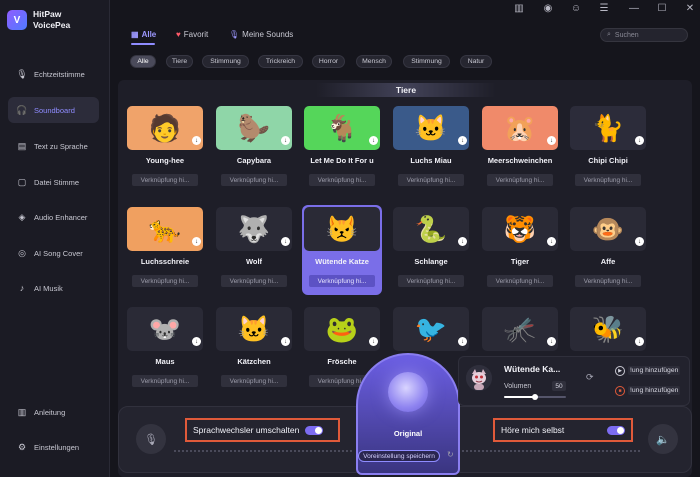  Describe the element at coordinates (53, 288) in the screenshot. I see `sidebar-item-ai-musik: ♪ AI Musik` at that location.